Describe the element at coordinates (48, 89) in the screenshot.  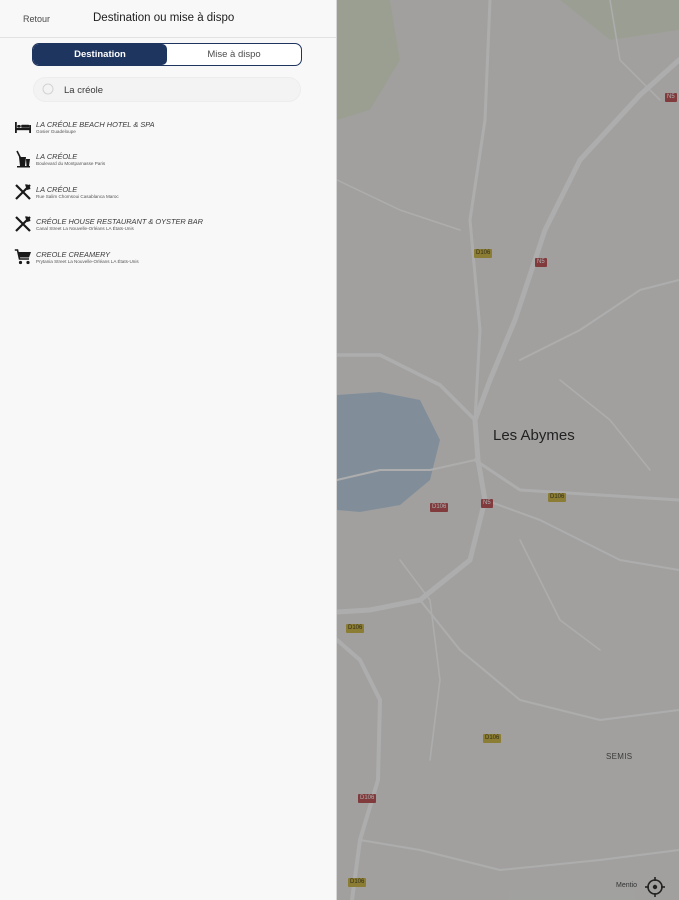
I see `search-icon` at that location.